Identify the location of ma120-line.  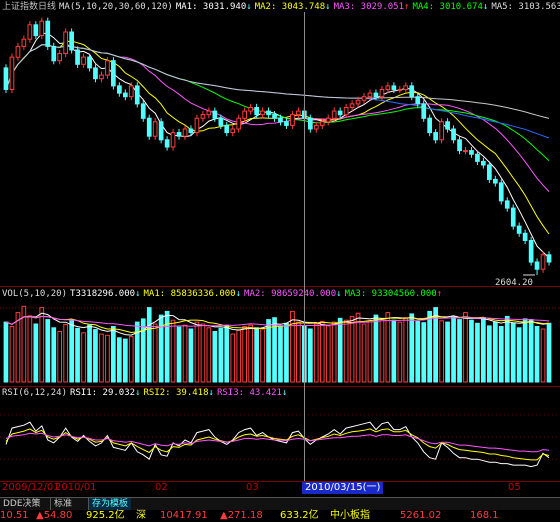
(277, 81).